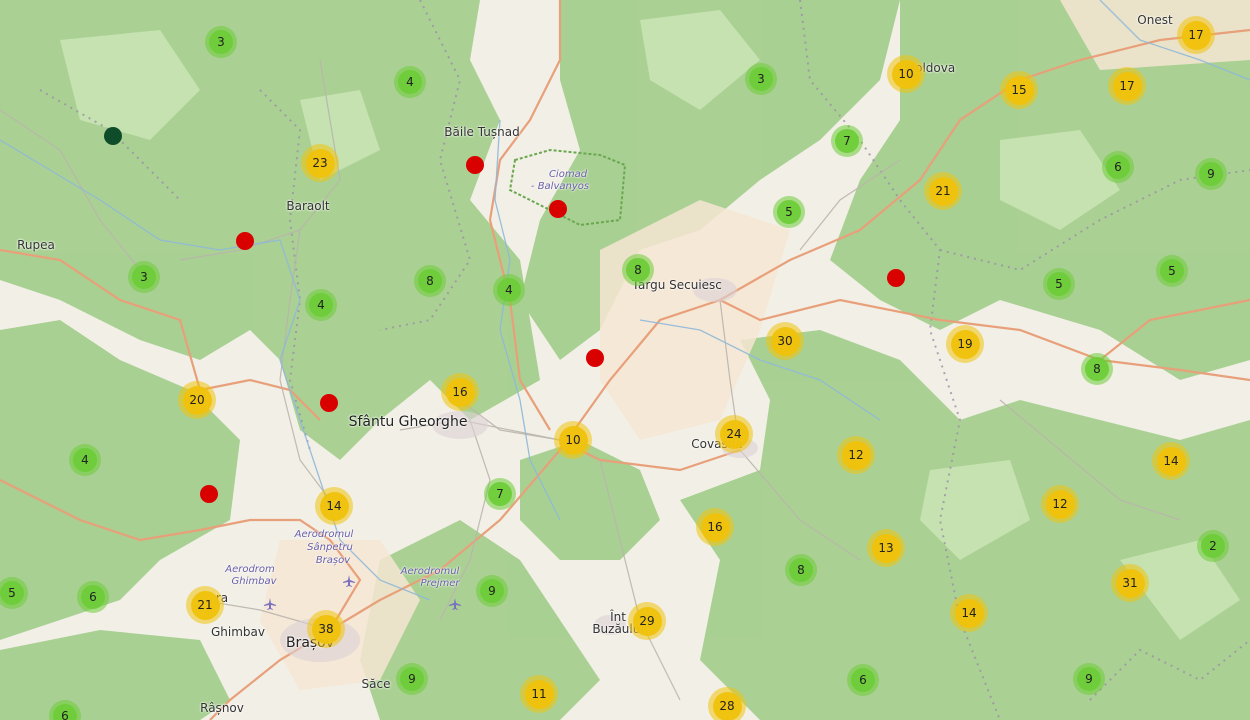  I want to click on marker-cluster: 24, so click(734, 434).